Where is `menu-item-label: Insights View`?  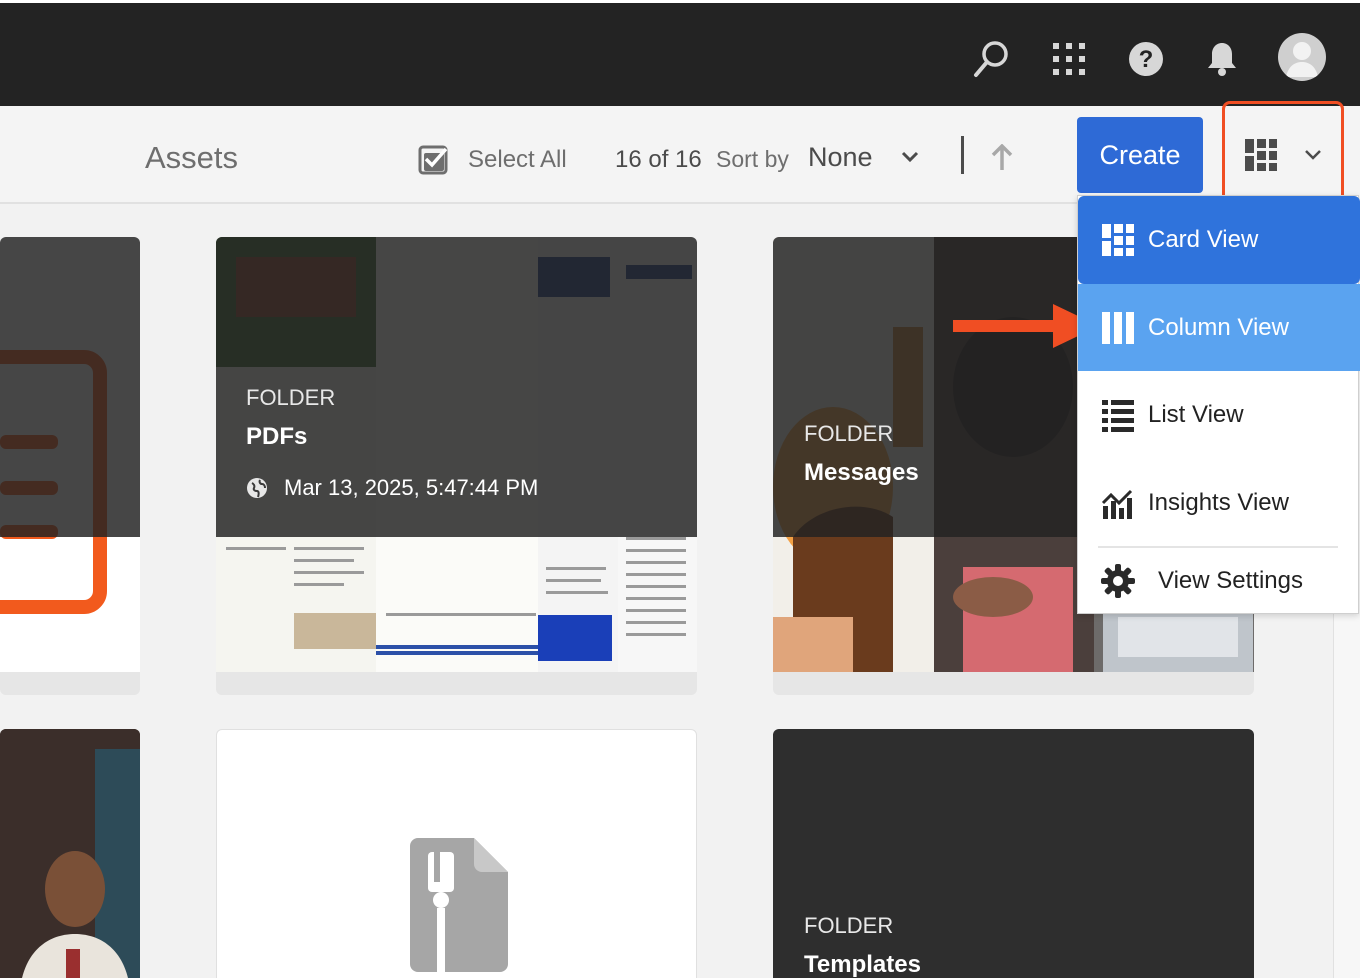 menu-item-label: Insights View is located at coordinates (1218, 502).